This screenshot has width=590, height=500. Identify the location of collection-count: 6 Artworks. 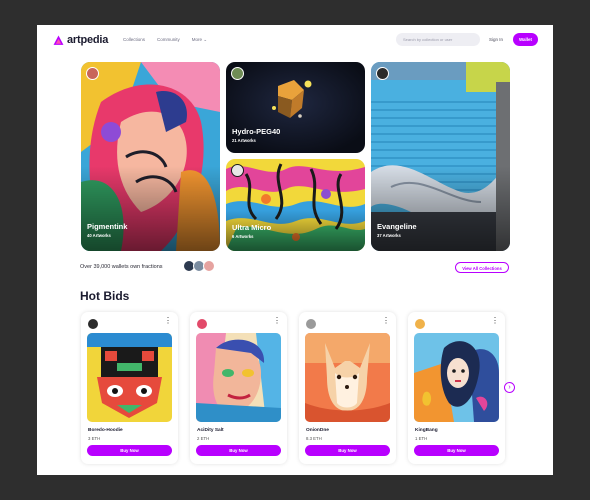
(243, 236).